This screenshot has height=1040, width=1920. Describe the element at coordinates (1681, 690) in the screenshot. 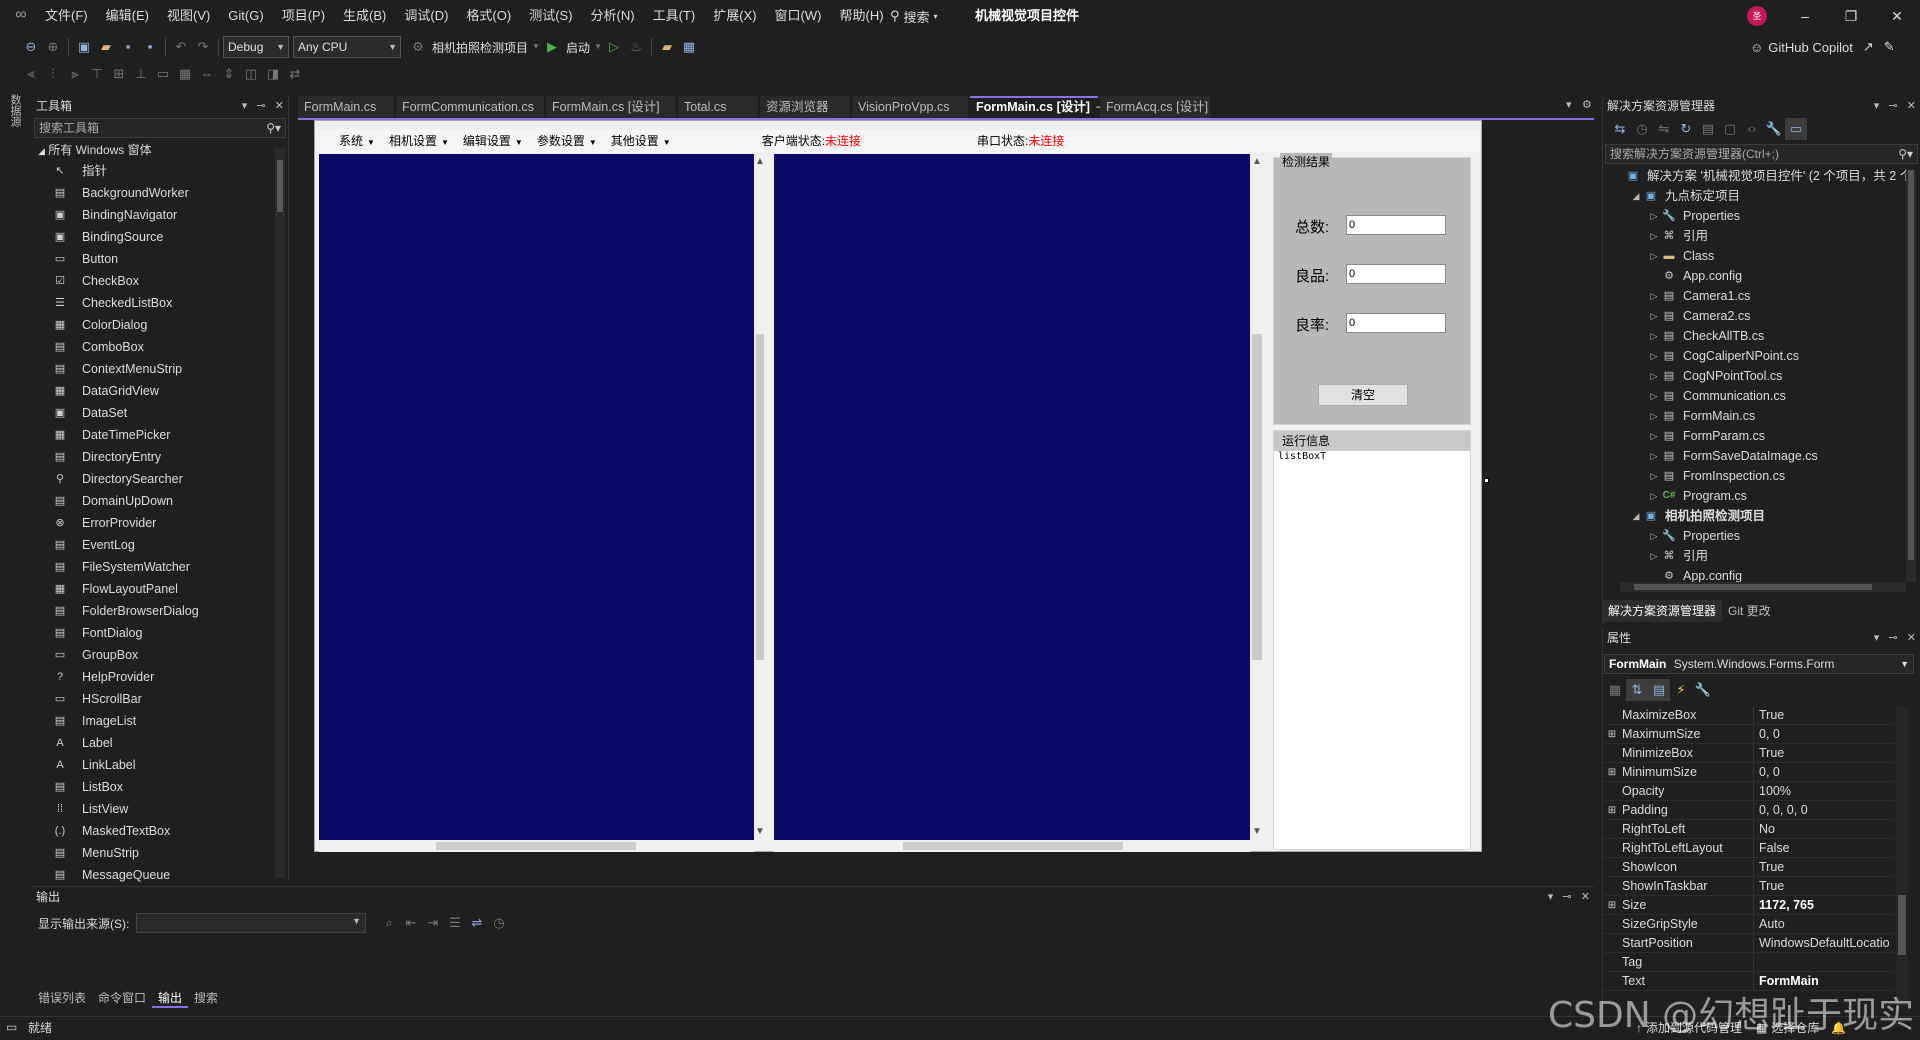

I see `events-lightning-icon: ⚡` at that location.